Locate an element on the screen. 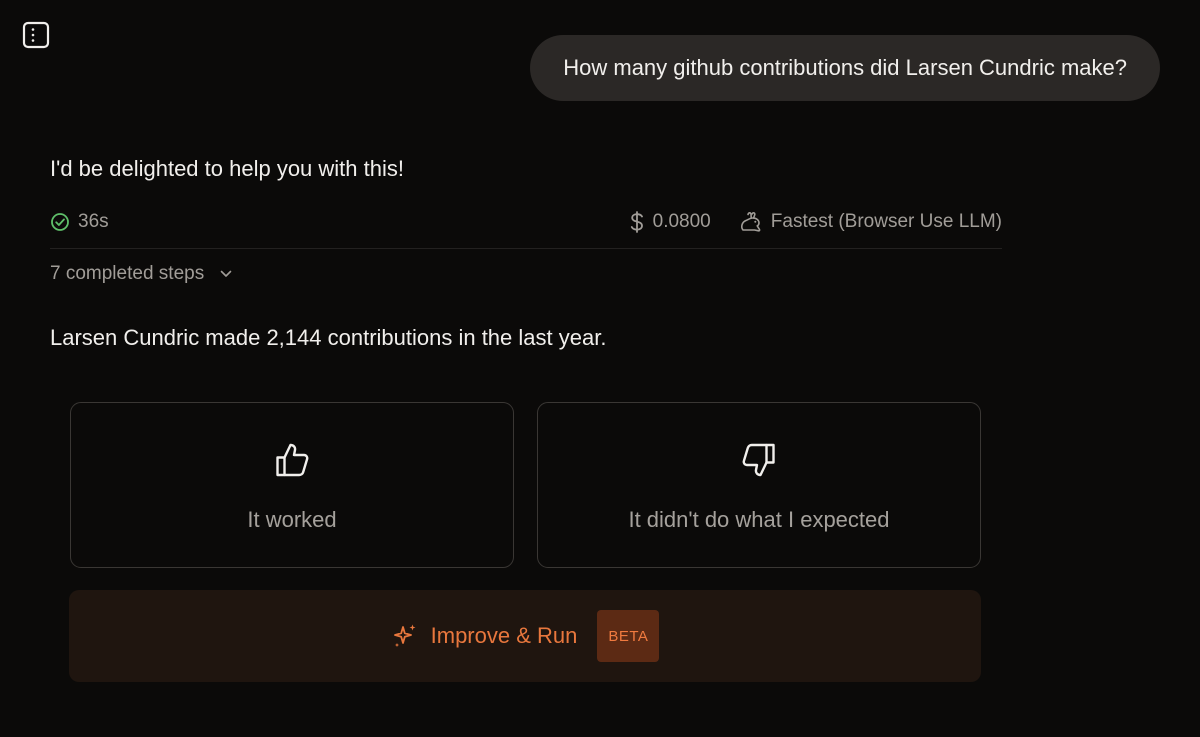  thumbs-up-icon is located at coordinates (292, 460).